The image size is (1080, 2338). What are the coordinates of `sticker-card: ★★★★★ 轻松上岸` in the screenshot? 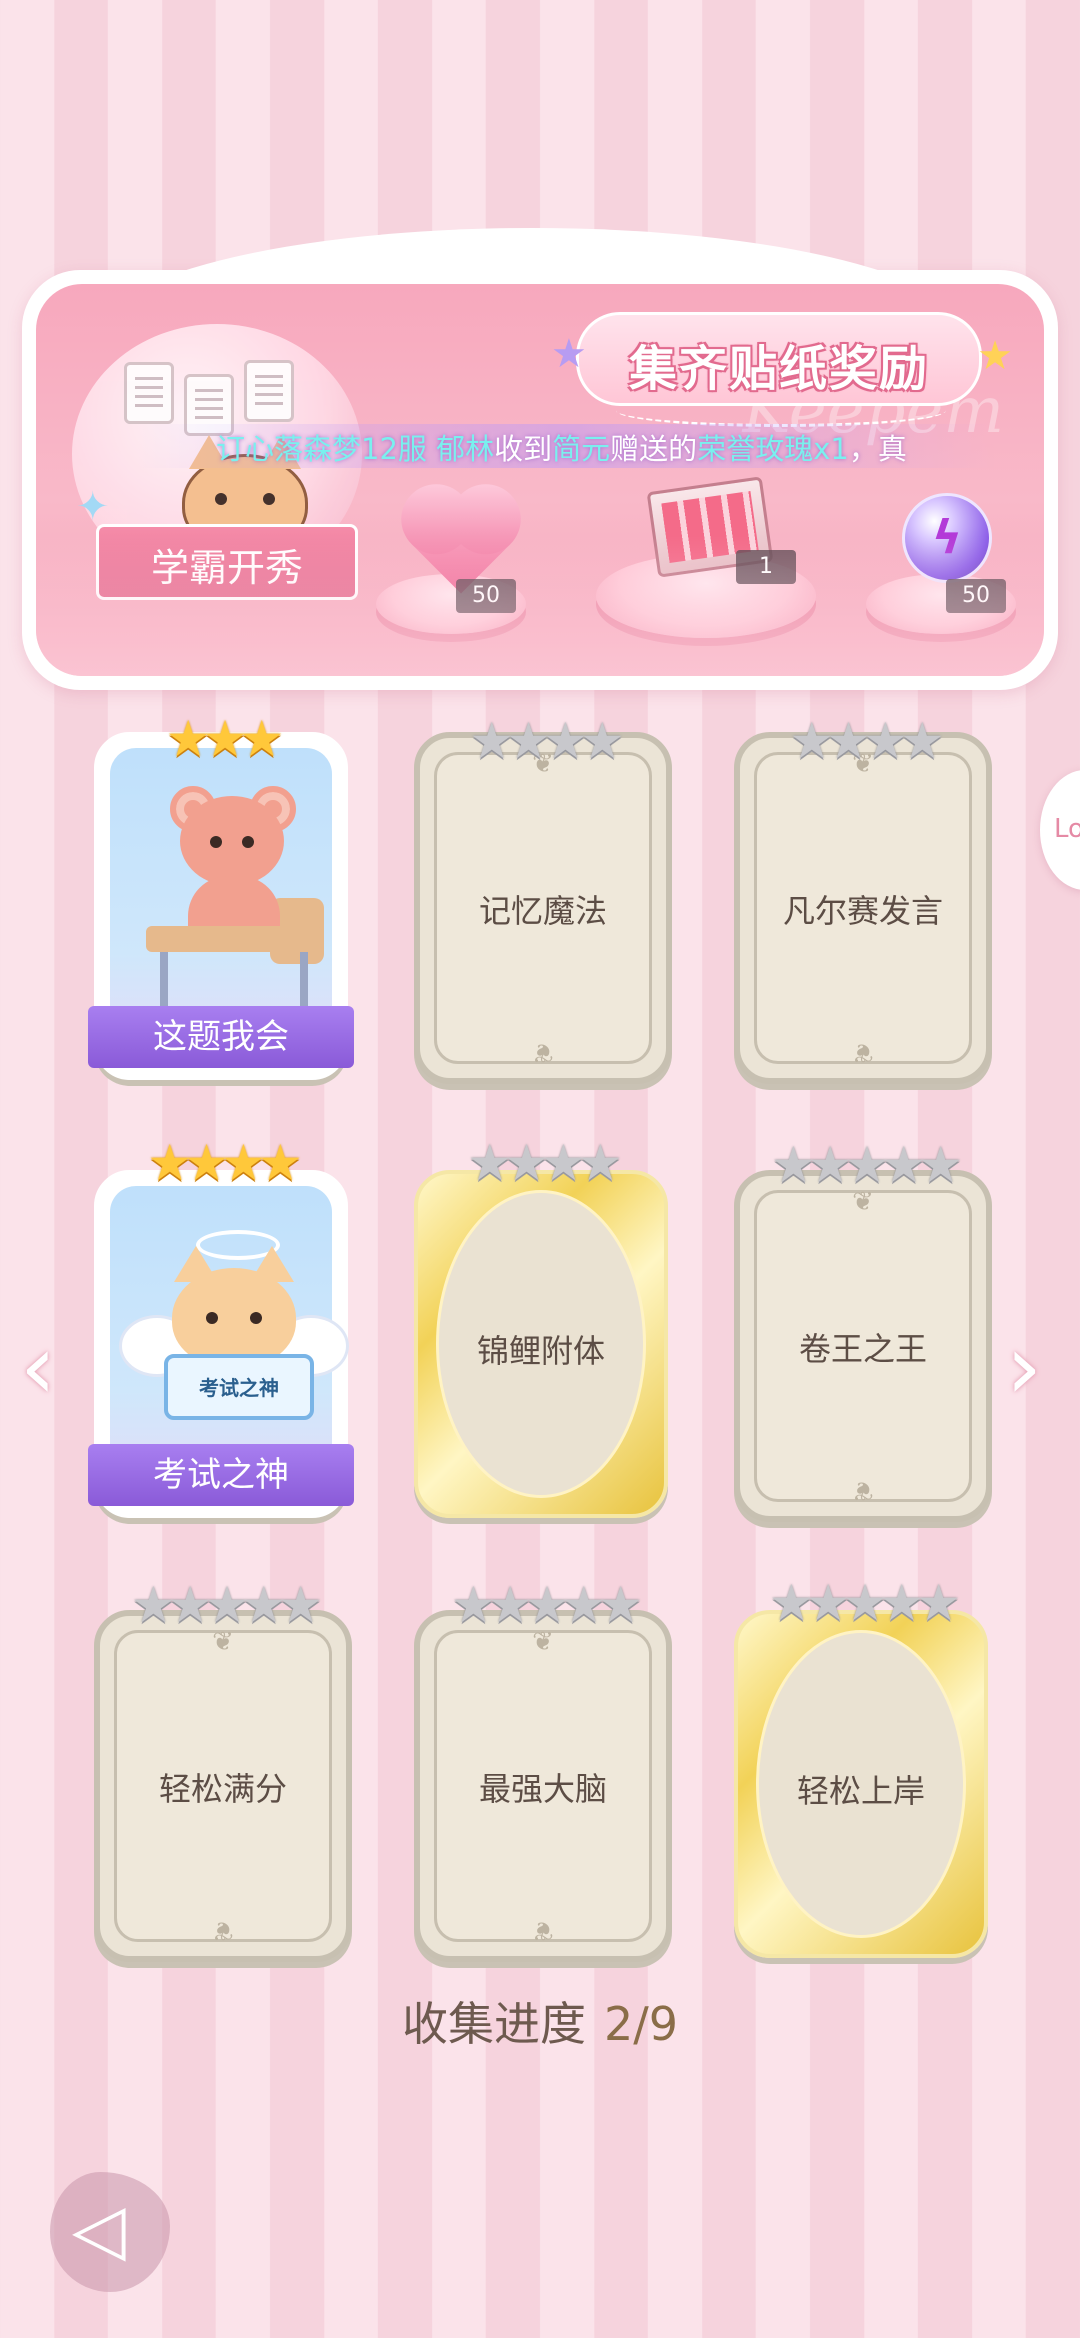 It's located at (861, 1768).